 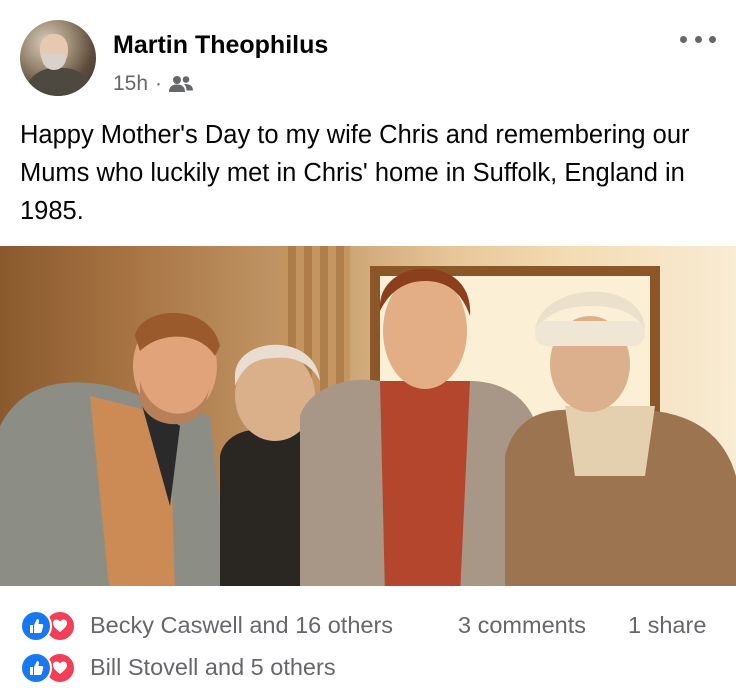 What do you see at coordinates (213, 667) in the screenshot?
I see `reactions-summary: Bill Stovell and 5 others` at bounding box center [213, 667].